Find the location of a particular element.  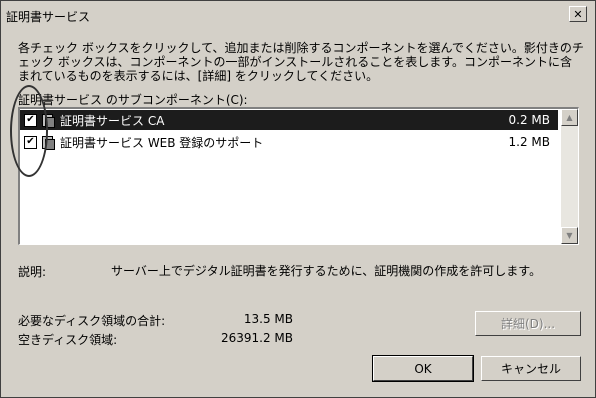

components-list-label: 証明書サービス のサブコンポーネント(C): is located at coordinates (133, 100).